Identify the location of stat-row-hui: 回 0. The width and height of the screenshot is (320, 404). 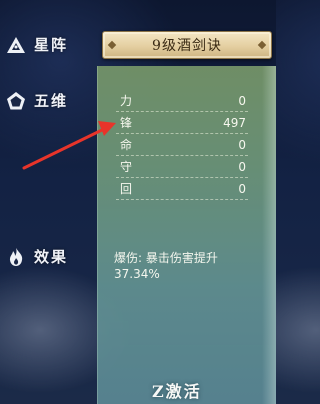
(182, 189).